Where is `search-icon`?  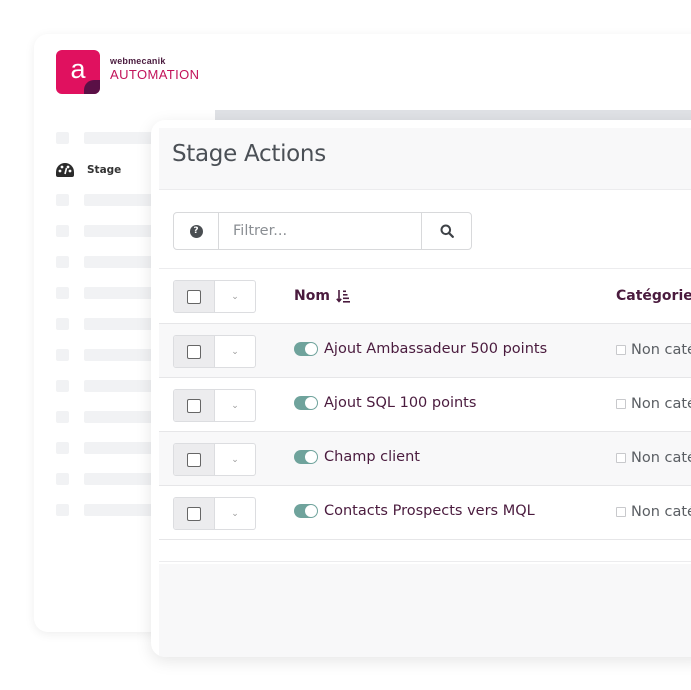
search-icon is located at coordinates (447, 231).